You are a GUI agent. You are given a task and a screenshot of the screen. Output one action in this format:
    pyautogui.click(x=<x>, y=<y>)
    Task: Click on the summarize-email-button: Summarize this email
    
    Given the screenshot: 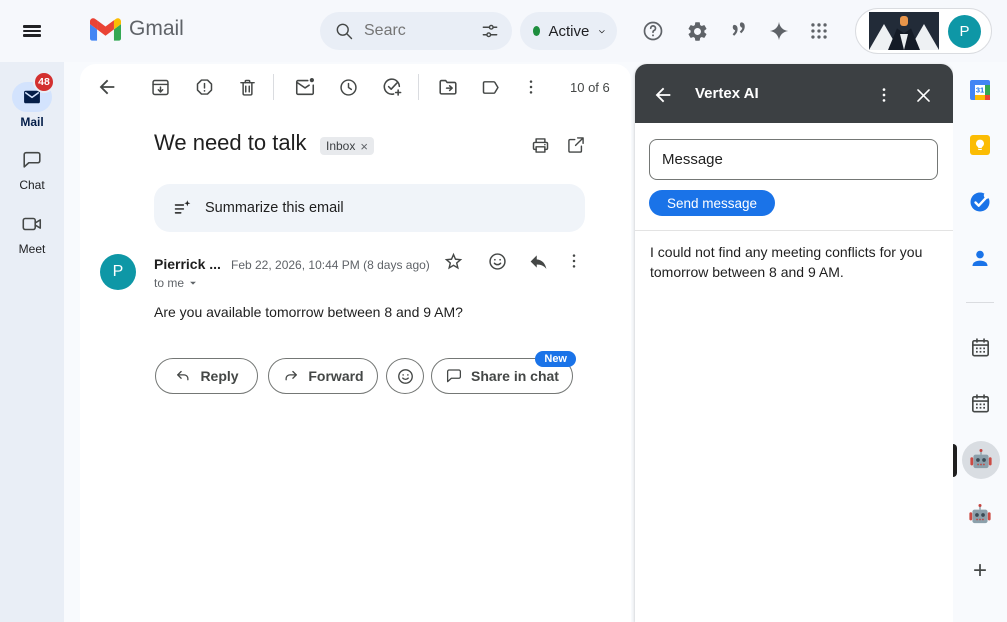 What is the action you would take?
    pyautogui.click(x=369, y=208)
    